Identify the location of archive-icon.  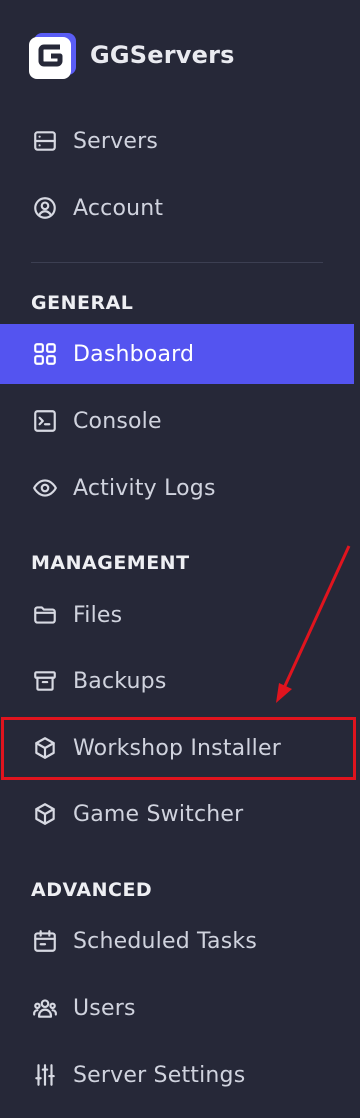
(45, 681).